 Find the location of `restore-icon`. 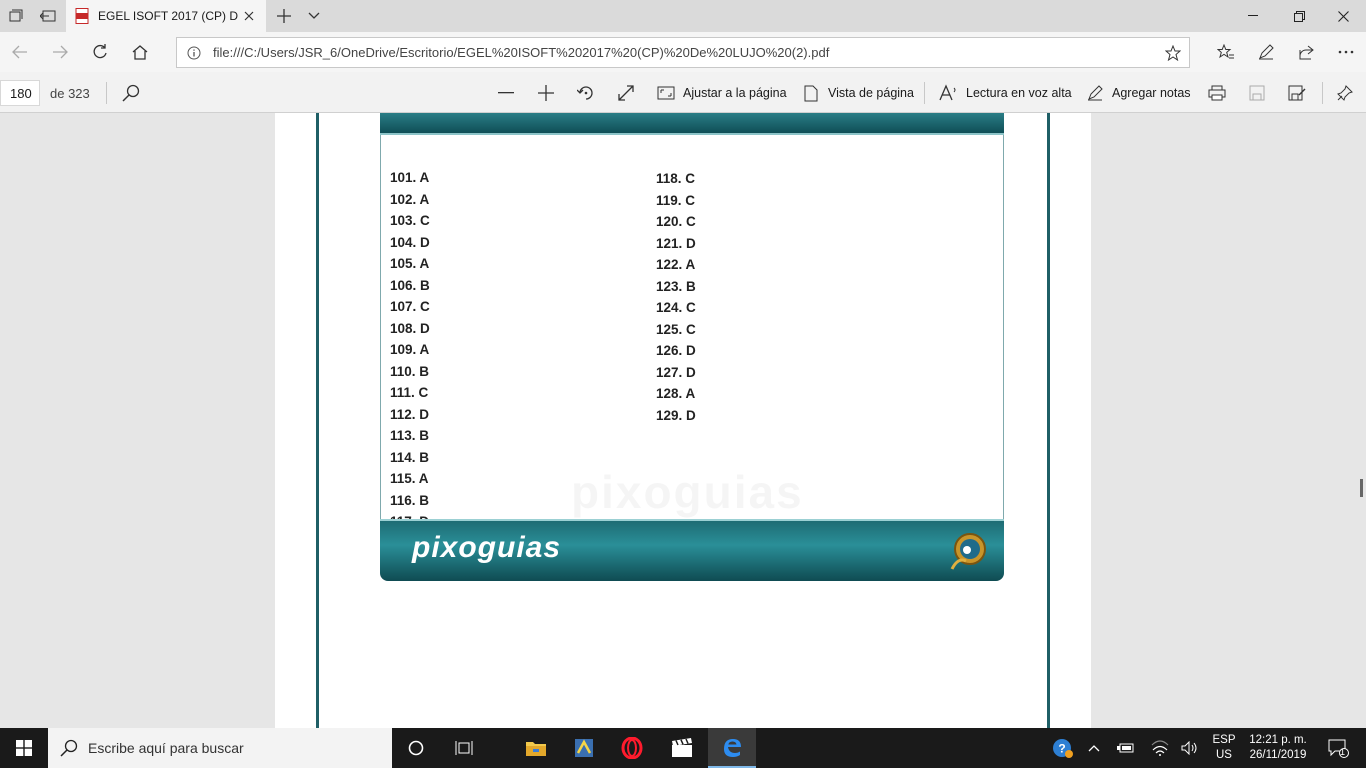

restore-icon is located at coordinates (1299, 16).